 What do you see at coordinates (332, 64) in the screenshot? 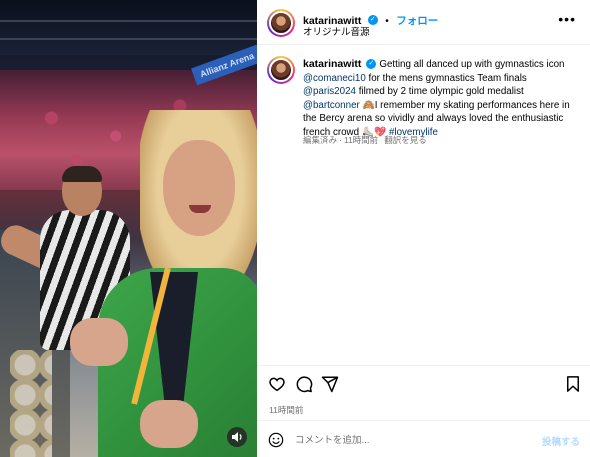
I see `caption-username: katarinawitt` at bounding box center [332, 64].